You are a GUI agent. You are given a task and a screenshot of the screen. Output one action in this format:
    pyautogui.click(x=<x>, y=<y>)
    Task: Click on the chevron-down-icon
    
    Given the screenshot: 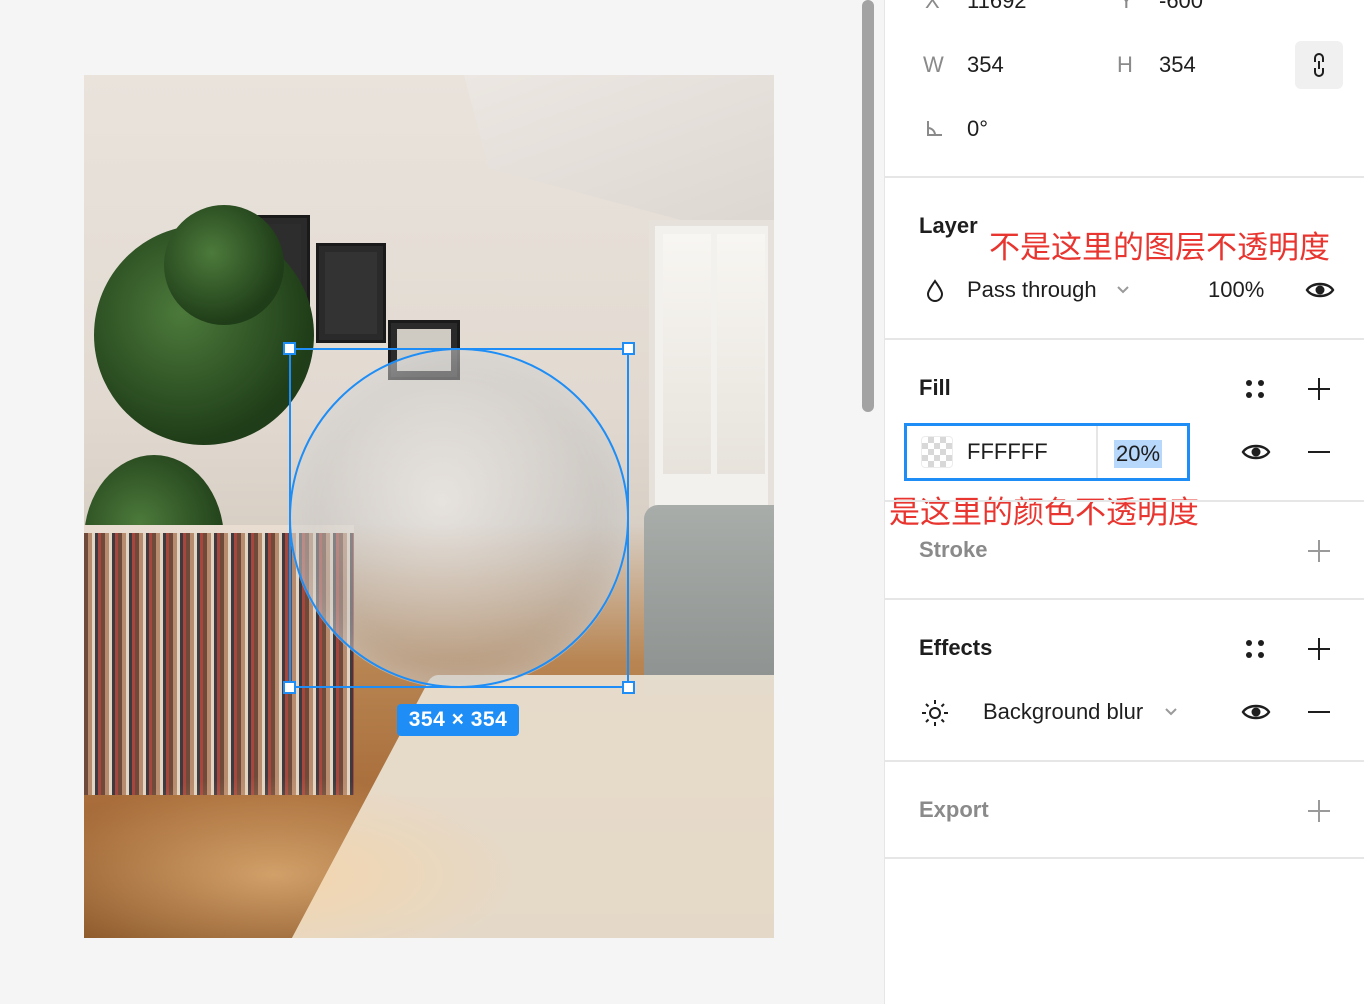 What is the action you would take?
    pyautogui.click(x=1123, y=290)
    